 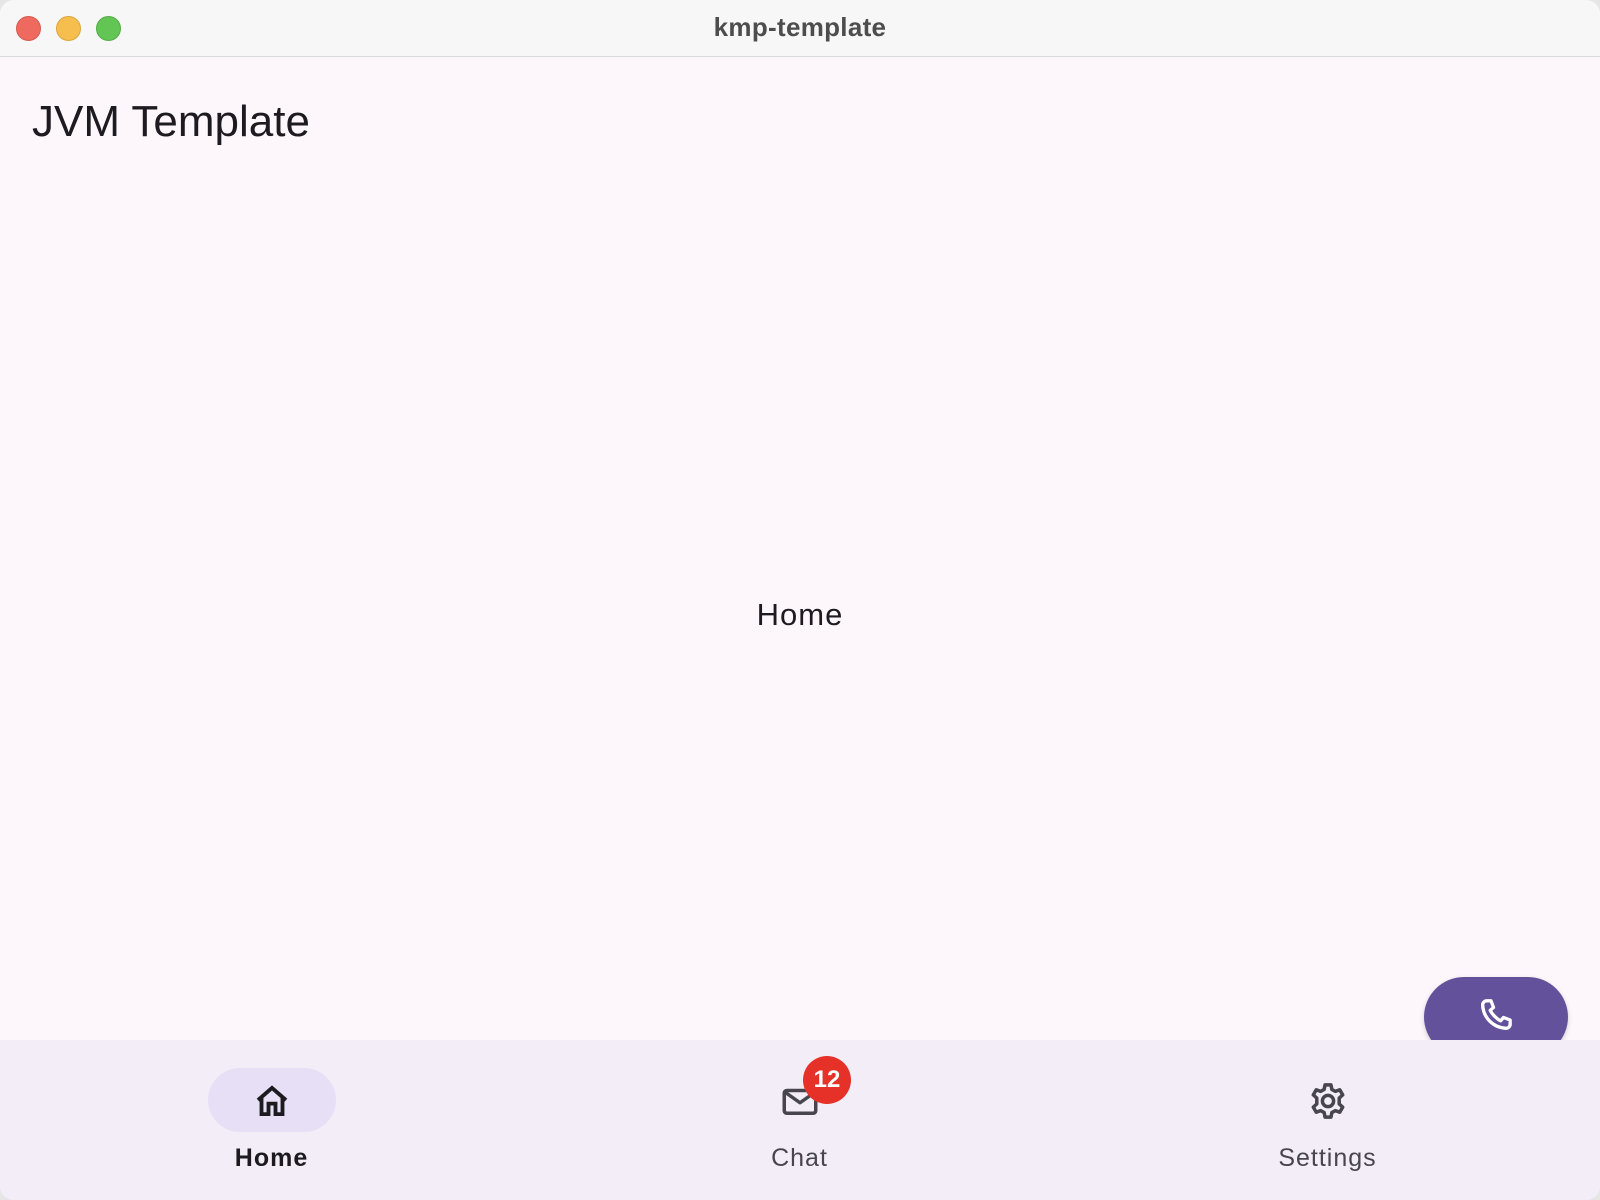 What do you see at coordinates (827, 1080) in the screenshot?
I see `unread-count-badge: 12` at bounding box center [827, 1080].